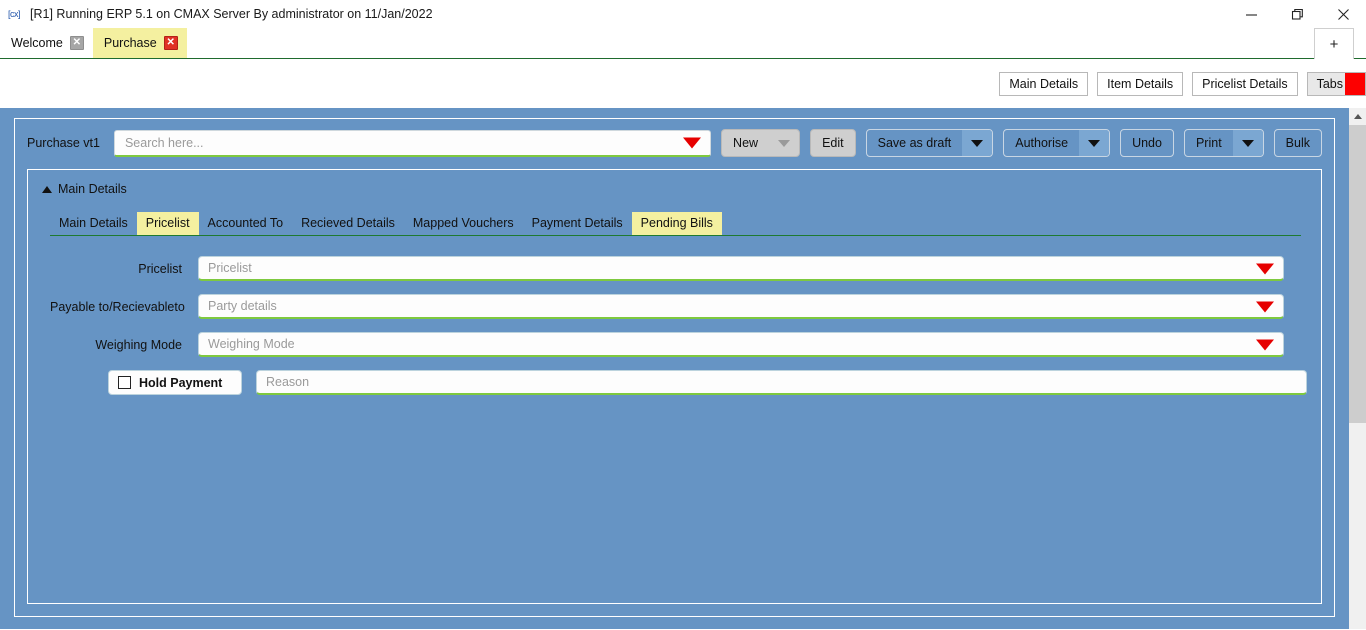 Image resolution: width=1366 pixels, height=630 pixels. I want to click on bulk-button-label: Bulk, so click(1297, 143).